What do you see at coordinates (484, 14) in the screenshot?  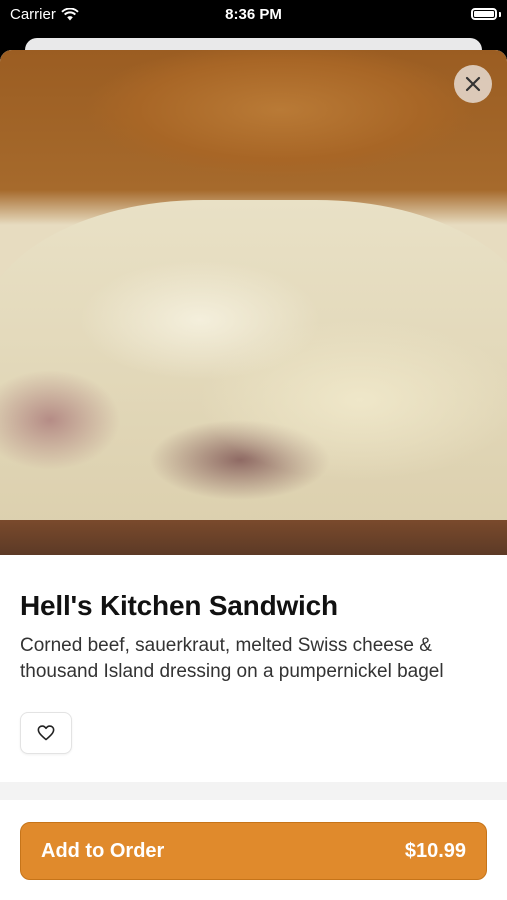 I see `battery-icon` at bounding box center [484, 14].